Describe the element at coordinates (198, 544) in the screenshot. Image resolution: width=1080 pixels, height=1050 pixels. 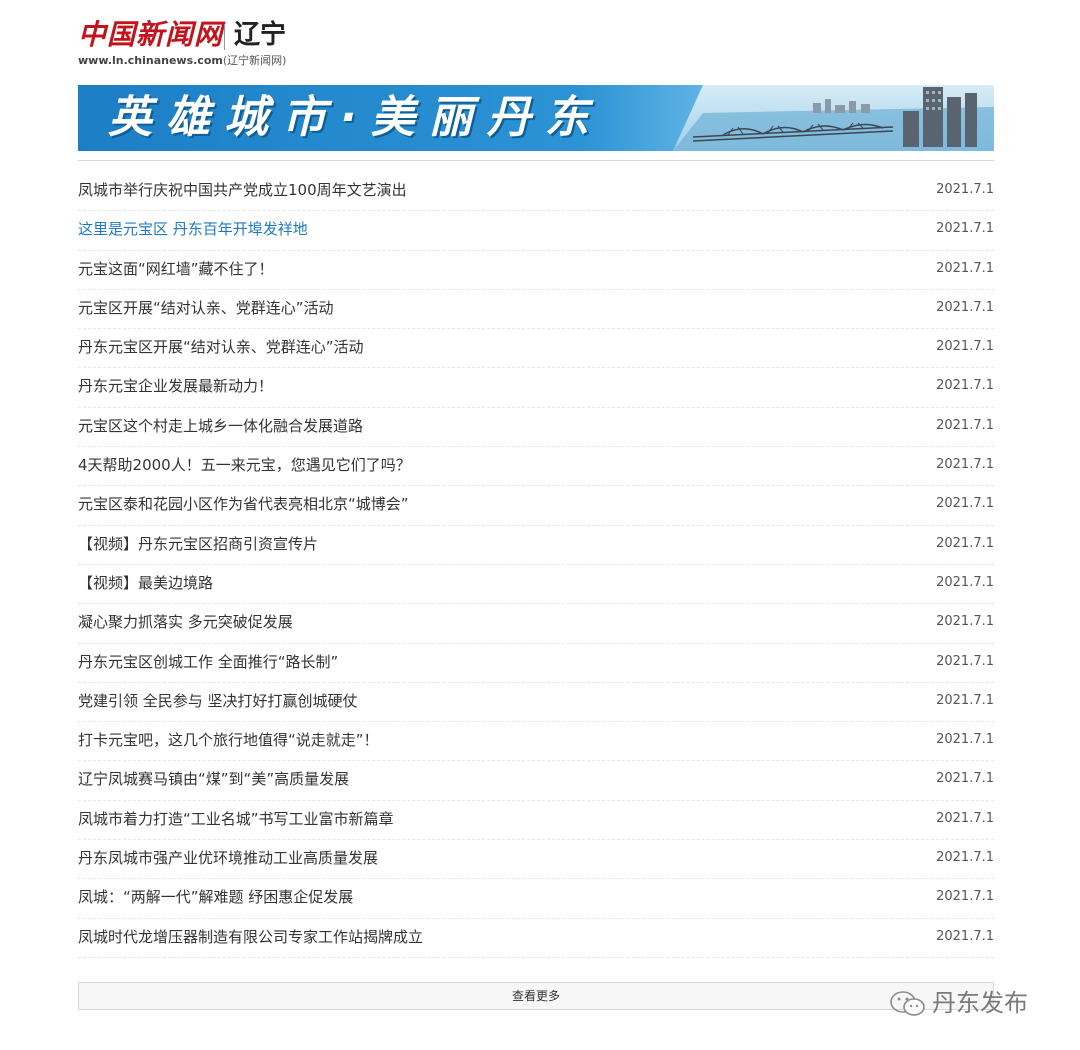
I see `news-title-link: 【视频】丹东元宝区招商引资宣传片` at that location.